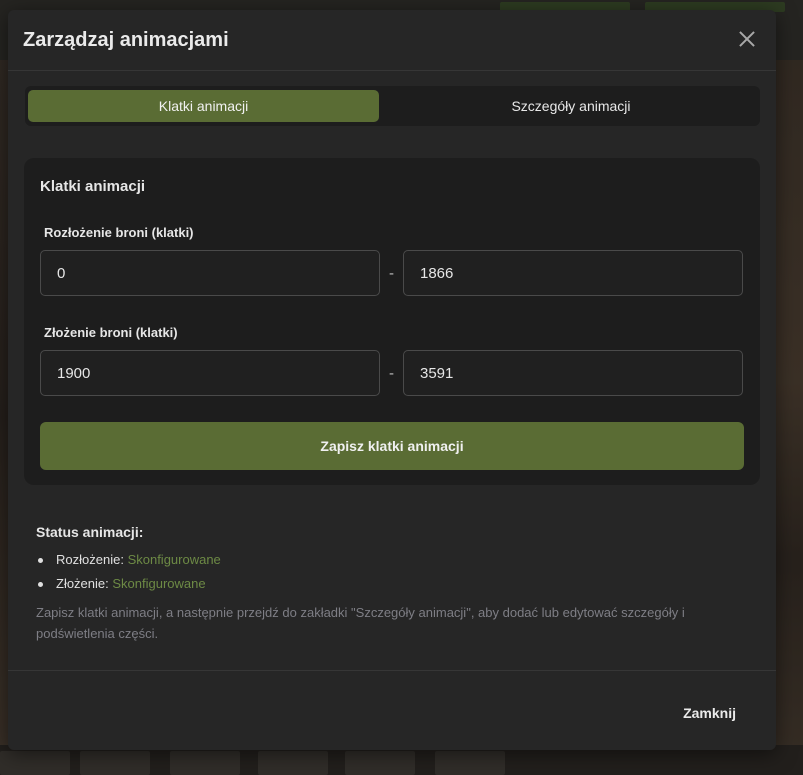 The width and height of the screenshot is (803, 775). I want to click on save-frames-button: Zapisz klatki animacji, so click(392, 446).